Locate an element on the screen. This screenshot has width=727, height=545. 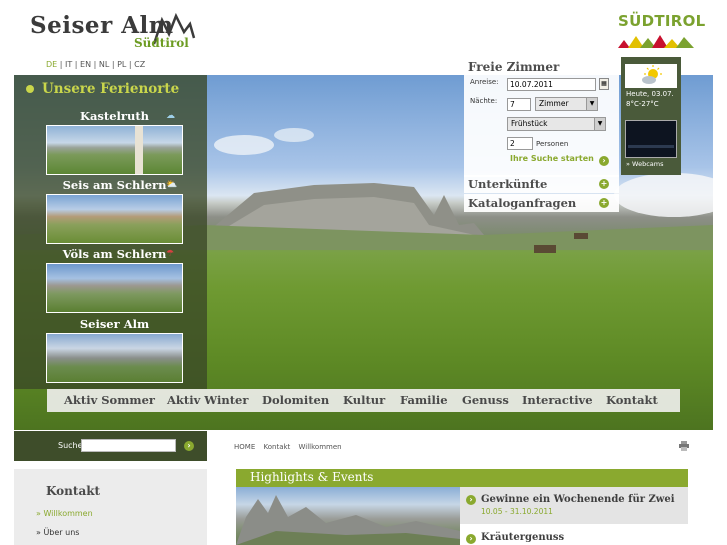
highlights-header: Highlights & Events is located at coordinates (462, 478).